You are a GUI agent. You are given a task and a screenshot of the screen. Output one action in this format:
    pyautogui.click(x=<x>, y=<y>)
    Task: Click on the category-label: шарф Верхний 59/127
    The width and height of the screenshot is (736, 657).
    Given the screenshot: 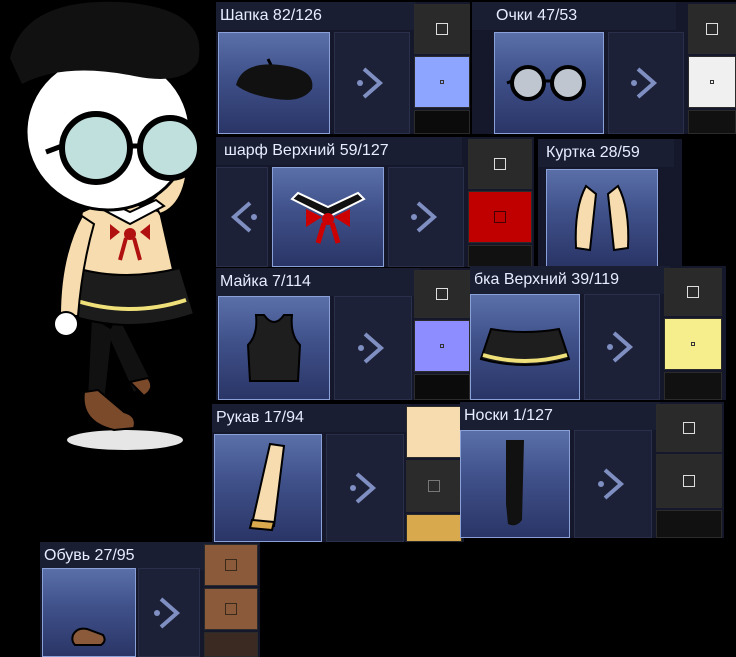 What is the action you would take?
    pyautogui.click(x=339, y=151)
    